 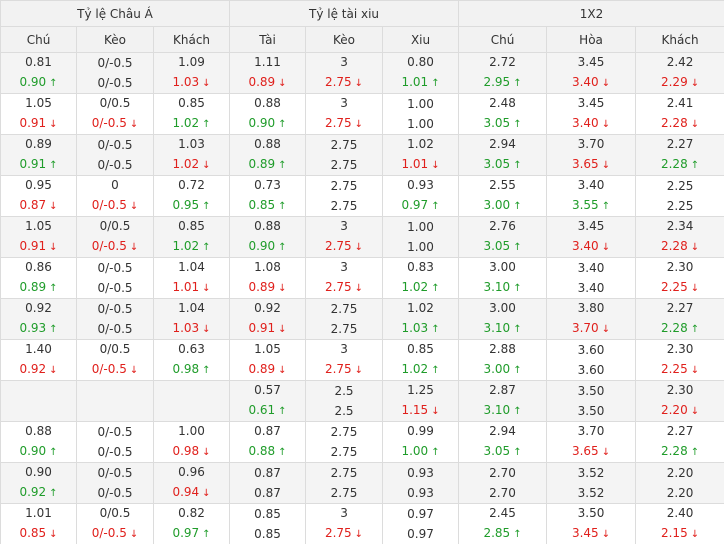 What do you see at coordinates (191, 442) in the screenshot?
I see `odds-cell: 1.00 0.98 ↓` at bounding box center [191, 442].